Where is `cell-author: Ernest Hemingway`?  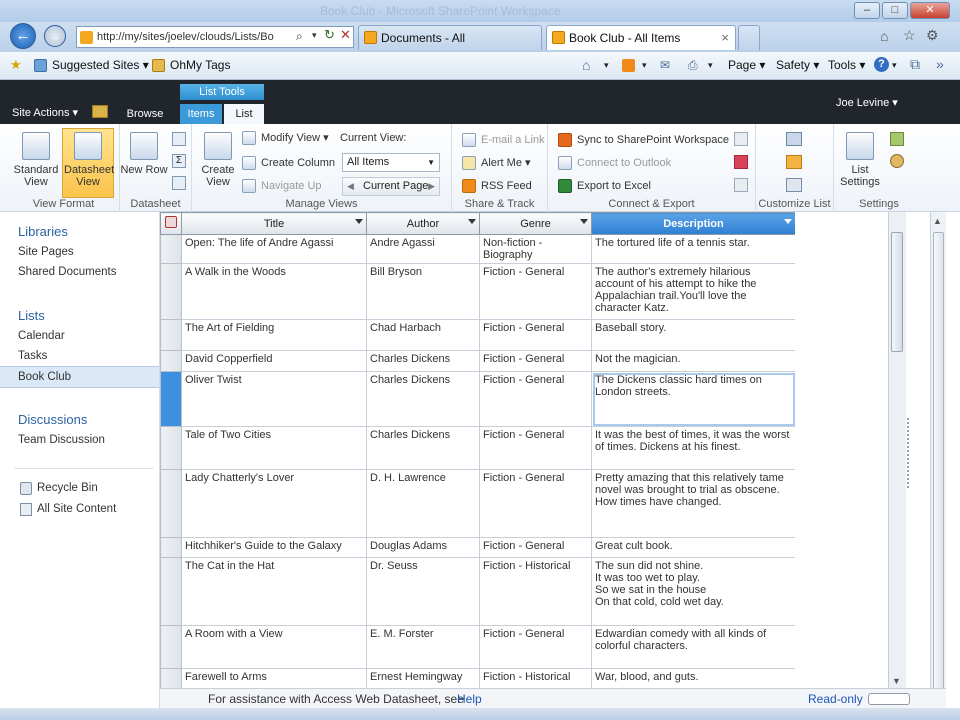 cell-author: Ernest Hemingway is located at coordinates (423, 678).